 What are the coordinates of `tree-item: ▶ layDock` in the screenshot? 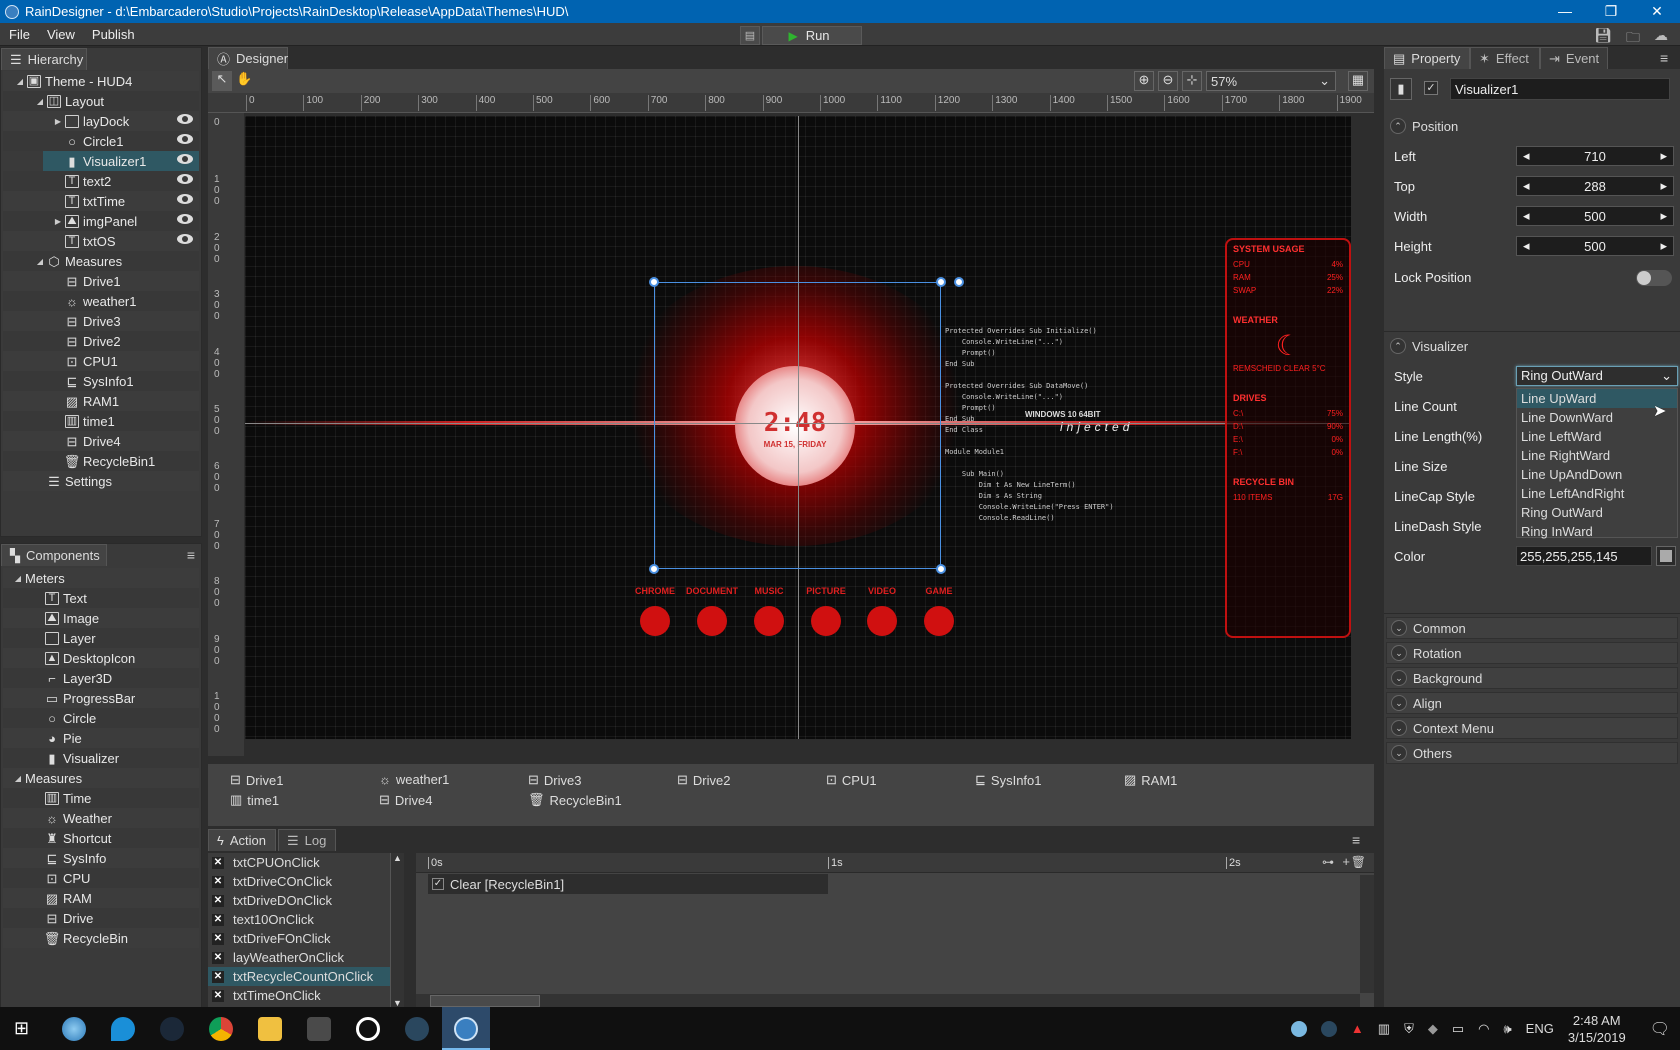 It's located at (101, 121).